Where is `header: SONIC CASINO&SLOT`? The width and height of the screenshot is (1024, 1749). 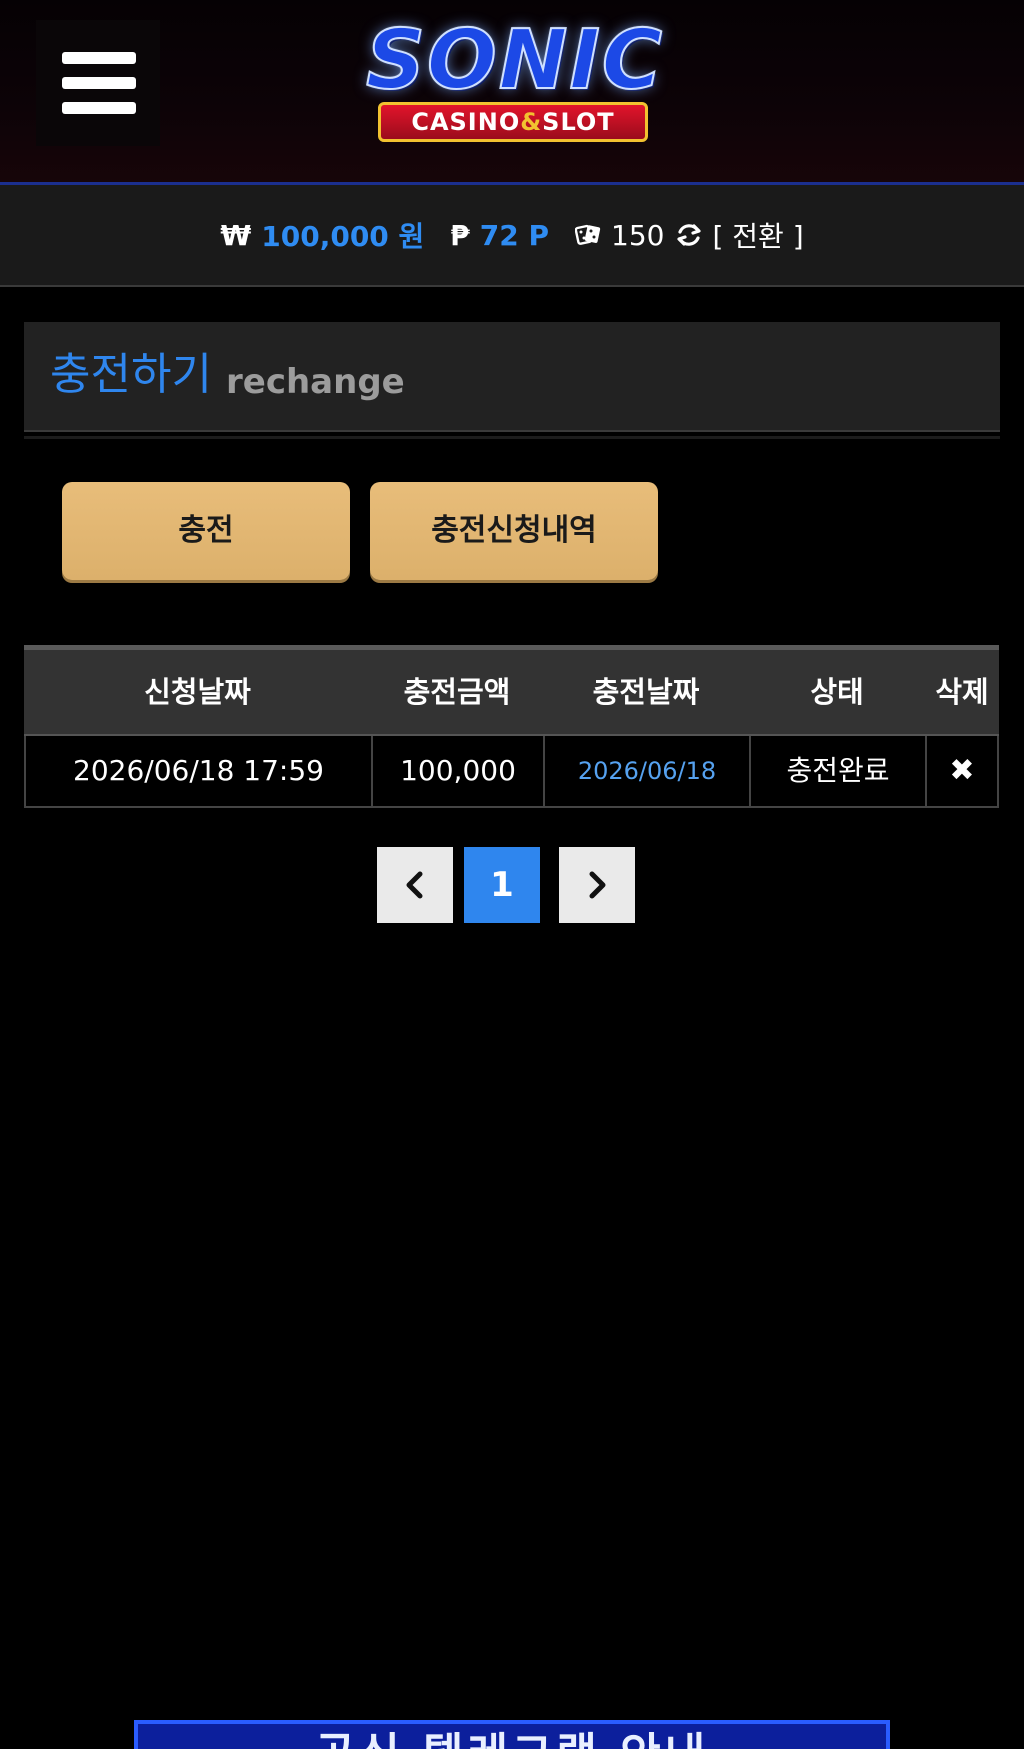
header: SONIC CASINO&SLOT is located at coordinates (512, 92).